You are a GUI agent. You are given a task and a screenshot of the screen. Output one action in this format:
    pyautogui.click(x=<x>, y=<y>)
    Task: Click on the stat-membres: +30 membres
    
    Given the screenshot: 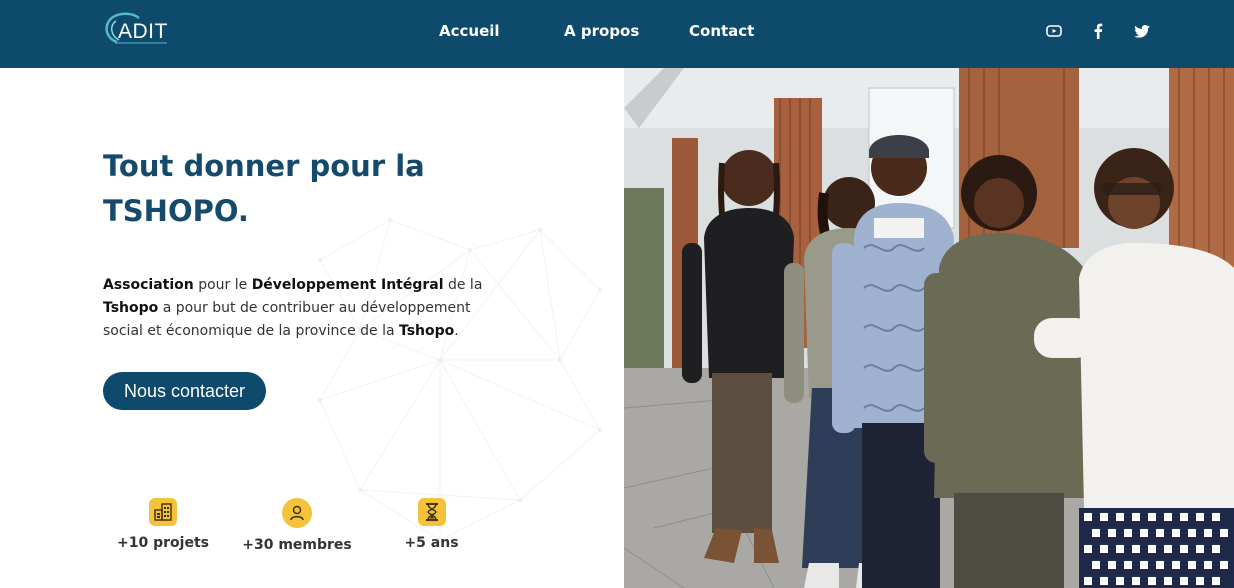 What is the action you would take?
    pyautogui.click(x=297, y=525)
    